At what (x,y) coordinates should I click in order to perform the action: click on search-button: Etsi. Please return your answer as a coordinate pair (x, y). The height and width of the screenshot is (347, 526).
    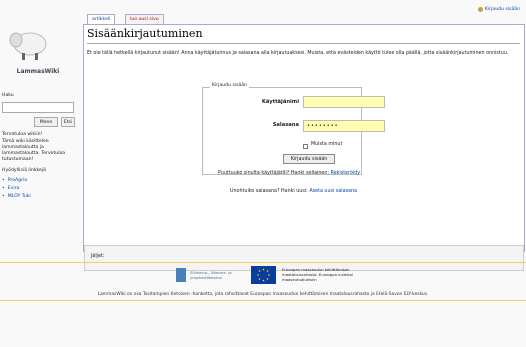
    Looking at the image, I should click on (68, 122).